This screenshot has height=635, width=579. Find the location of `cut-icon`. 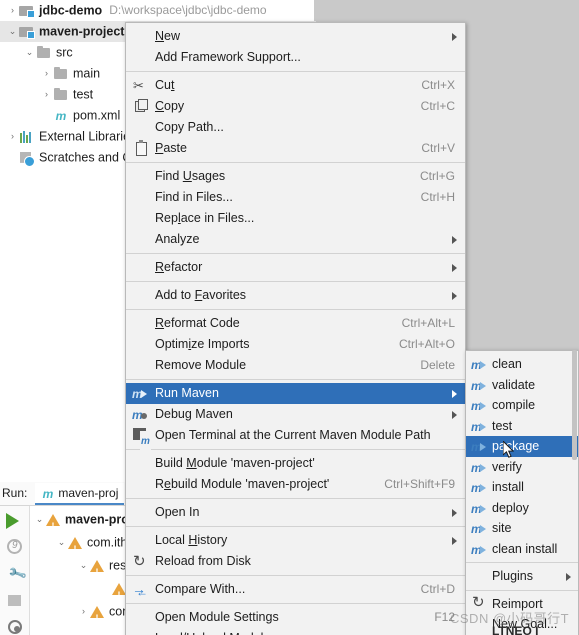

cut-icon is located at coordinates (140, 85).